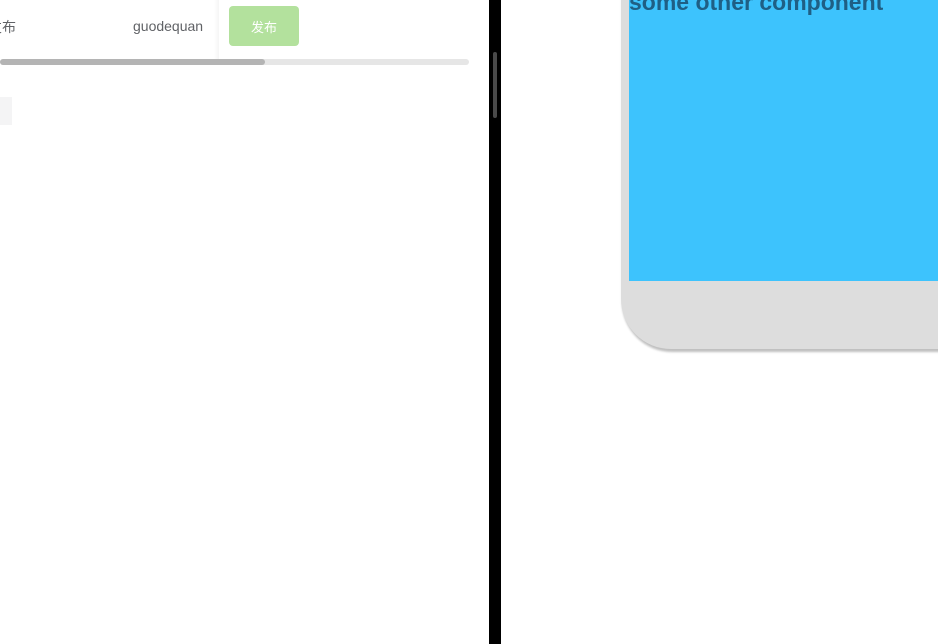  What do you see at coordinates (168, 26) in the screenshot?
I see `author-cell: guodequan` at bounding box center [168, 26].